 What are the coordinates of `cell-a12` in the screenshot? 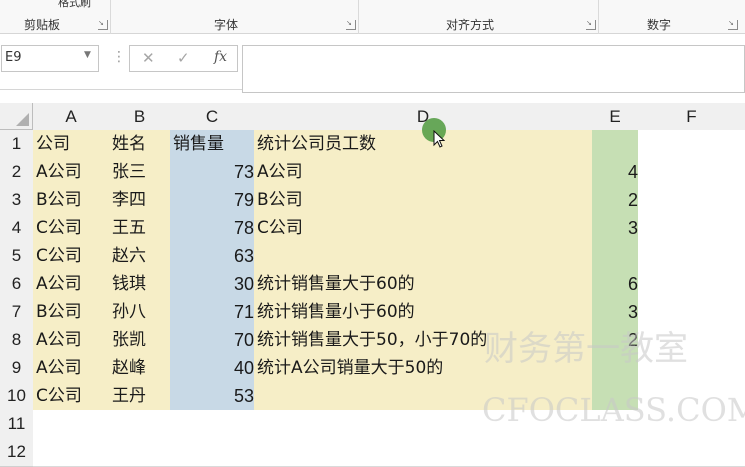 It's located at (71, 452).